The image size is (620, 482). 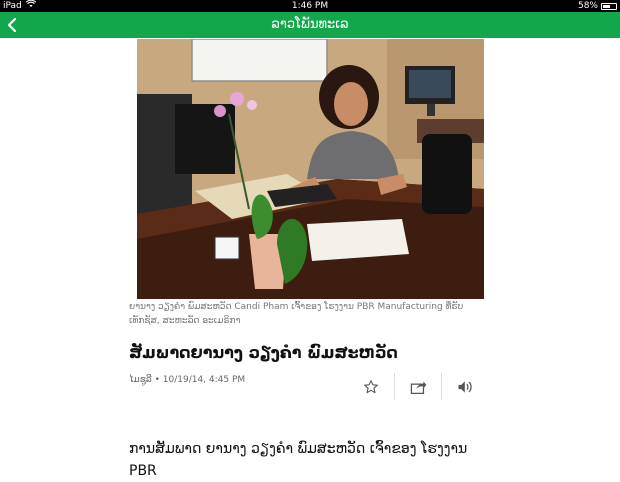 I want to click on status-bar: iPad 1:46 PM 58%, so click(x=310, y=6).